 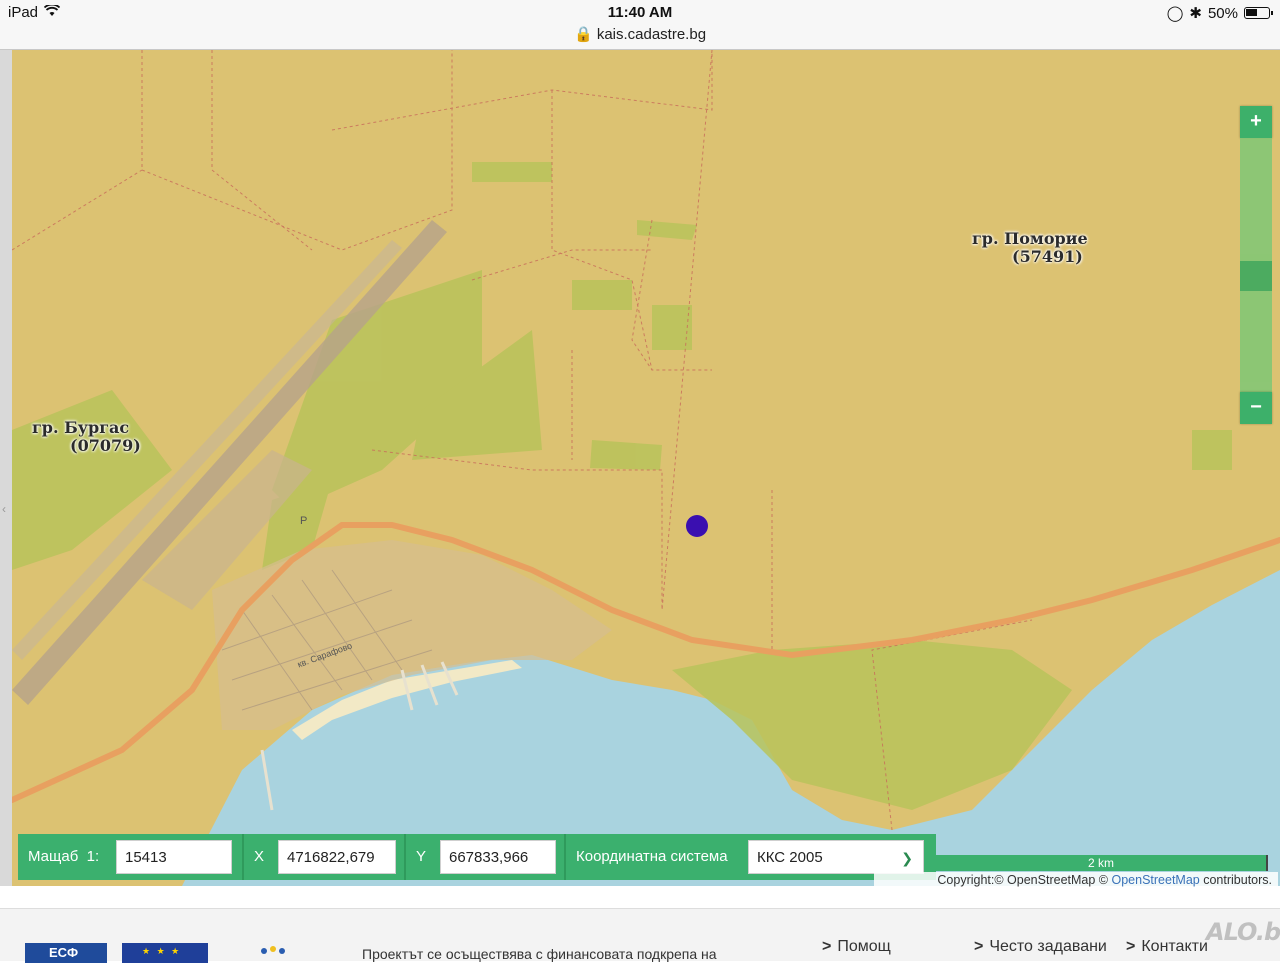 I want to click on help-link: > Помощ, so click(x=856, y=947).